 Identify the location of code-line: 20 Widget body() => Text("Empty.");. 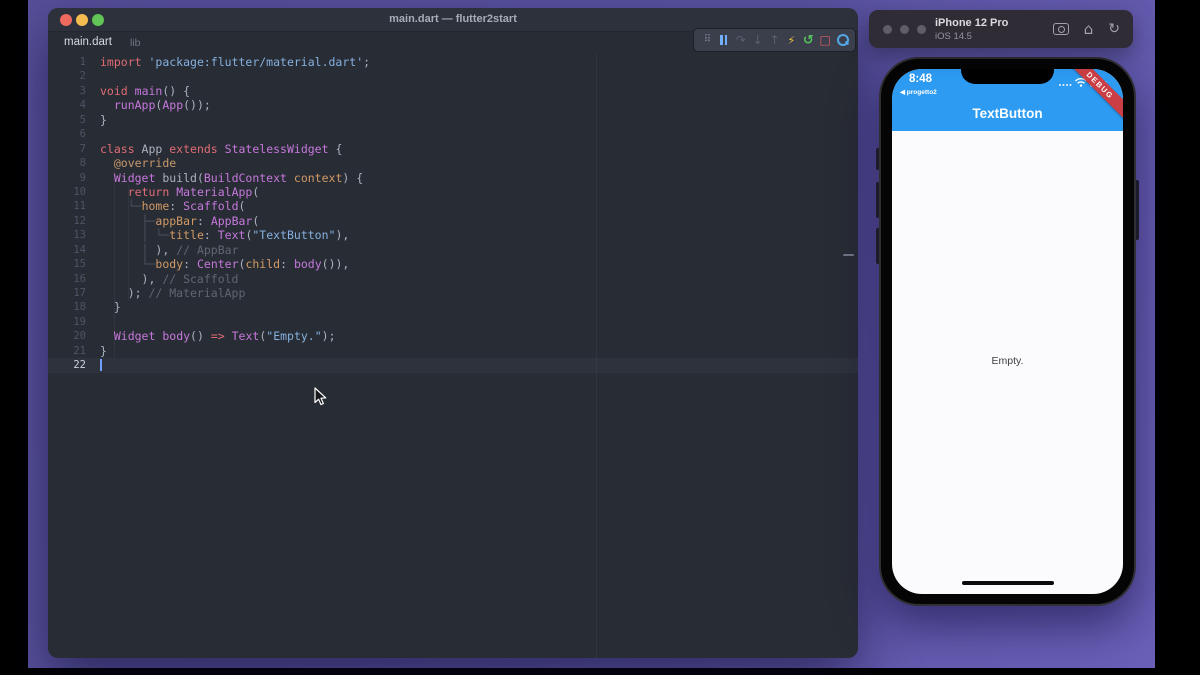
(453, 336).